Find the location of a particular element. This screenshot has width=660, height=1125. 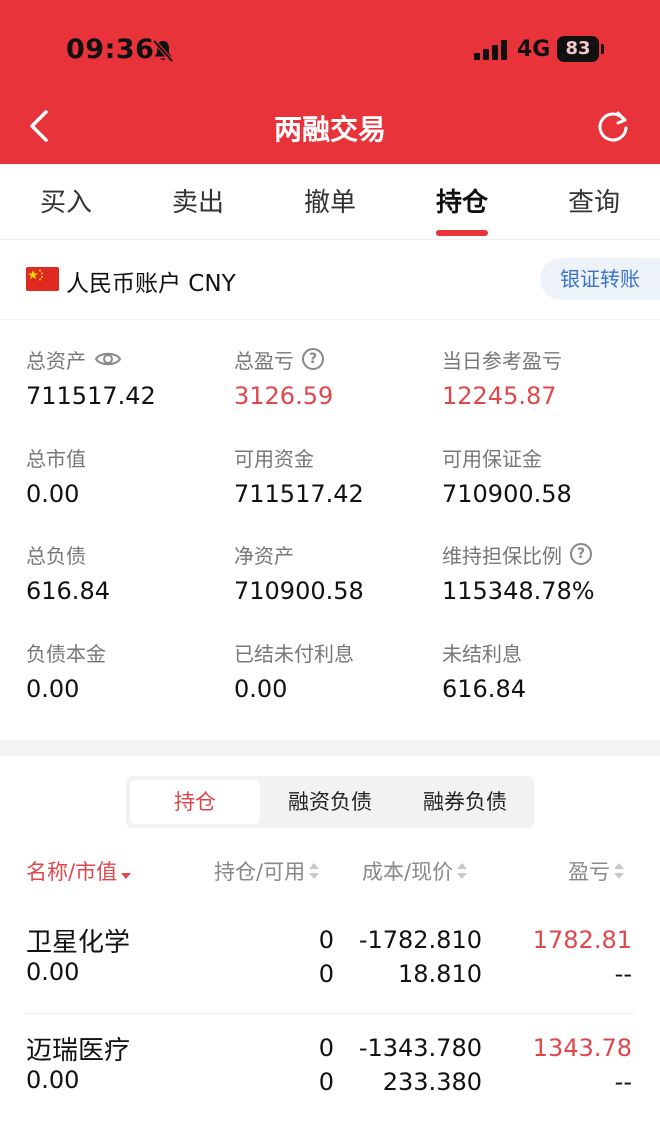

stat-label: 净资产 is located at coordinates (264, 555).